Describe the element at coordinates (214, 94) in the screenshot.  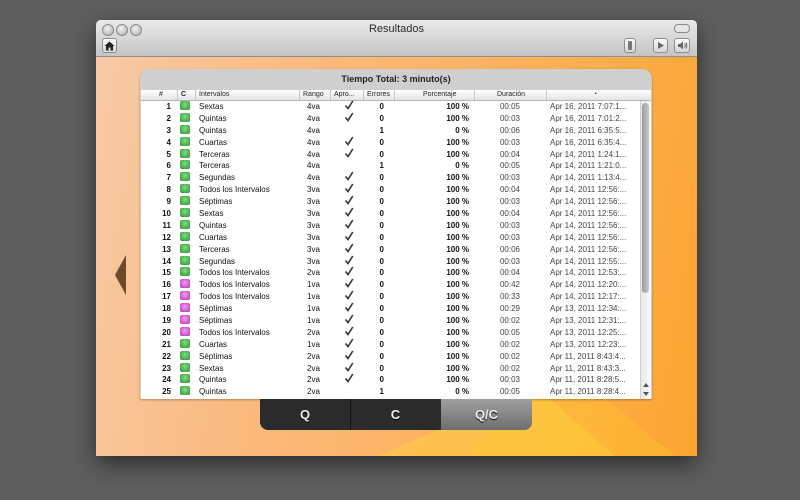
I see `column-header-intervals: Intervalos` at that location.